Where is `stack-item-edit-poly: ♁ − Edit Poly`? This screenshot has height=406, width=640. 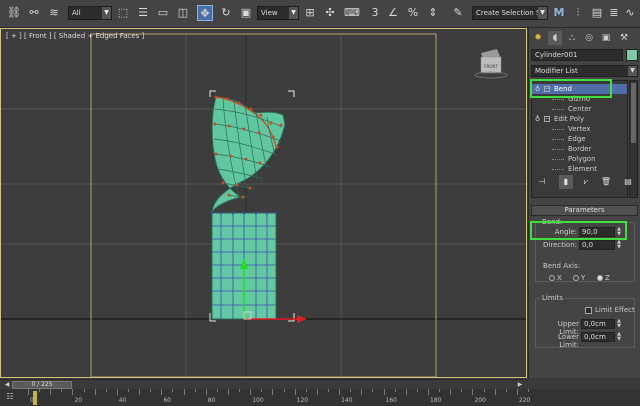
stack-item-edit-poly: ♁ − Edit Poly is located at coordinates (579, 119).